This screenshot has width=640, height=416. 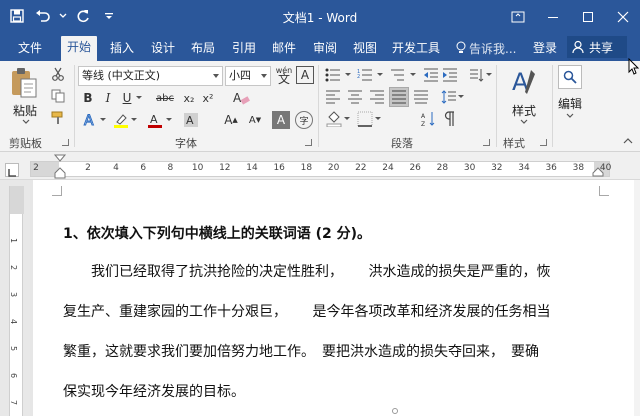 I want to click on align-left-button, so click(x=333, y=97).